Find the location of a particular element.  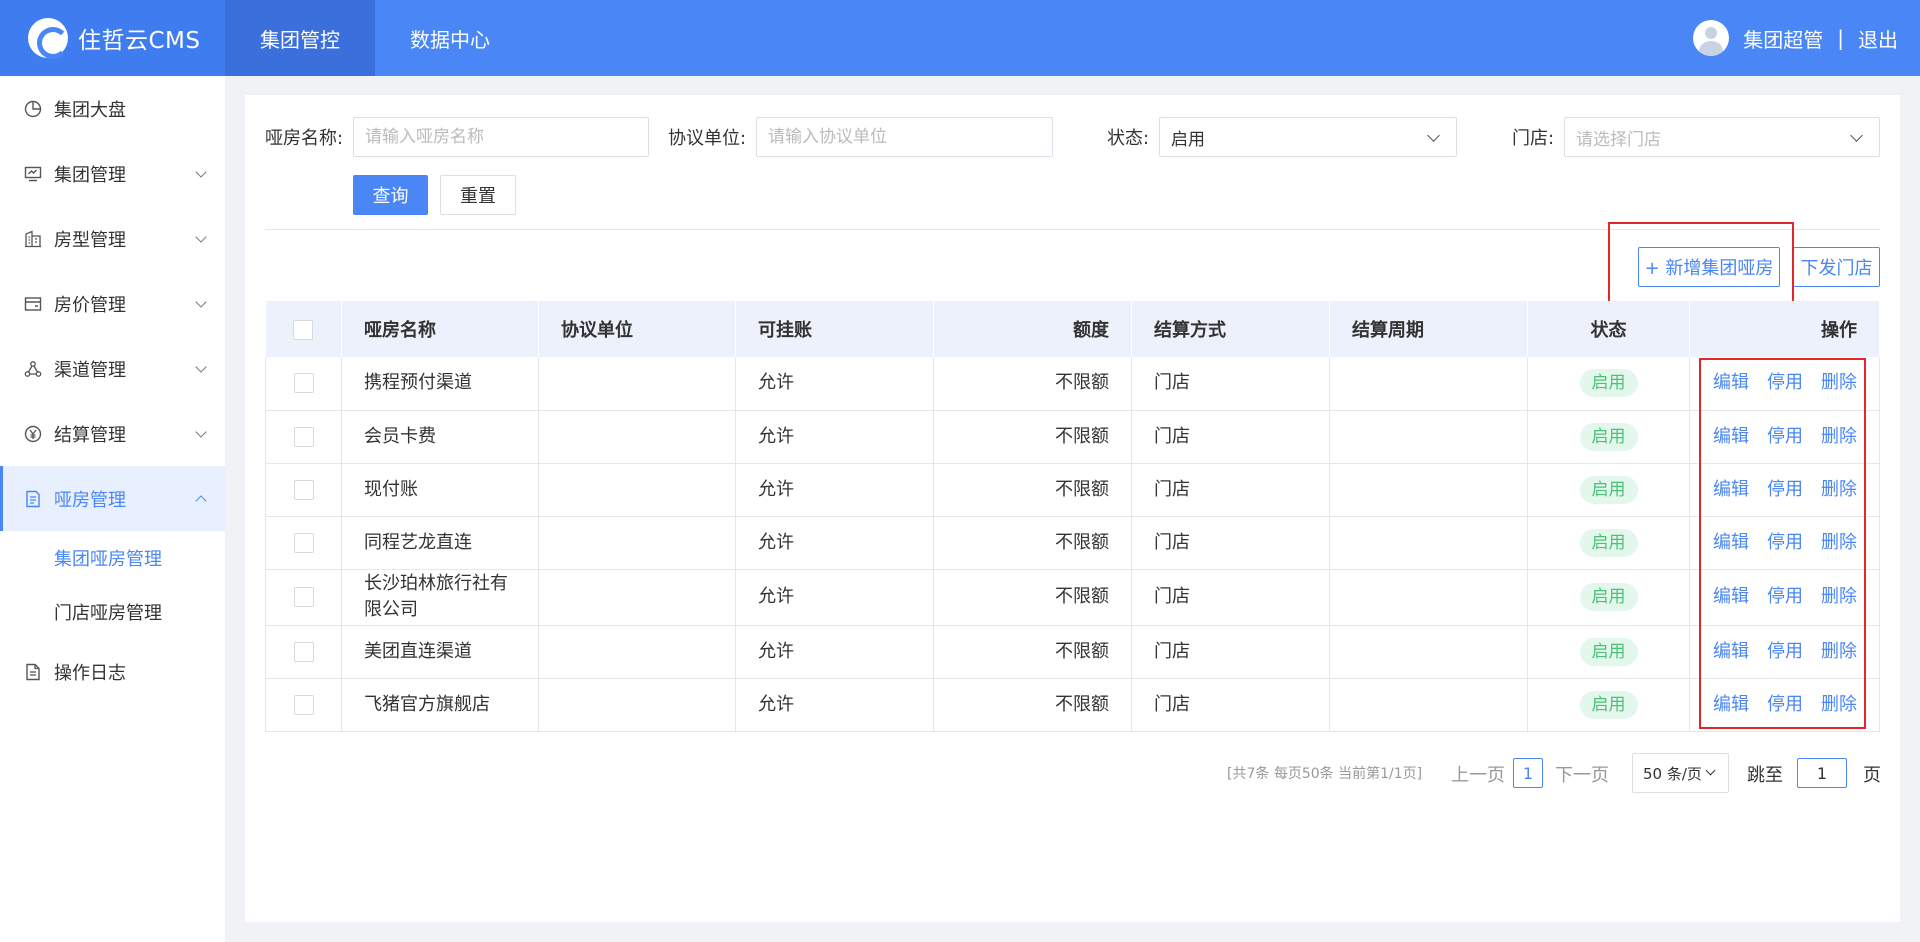

tab-group-control: 集团管控 is located at coordinates (300, 38).